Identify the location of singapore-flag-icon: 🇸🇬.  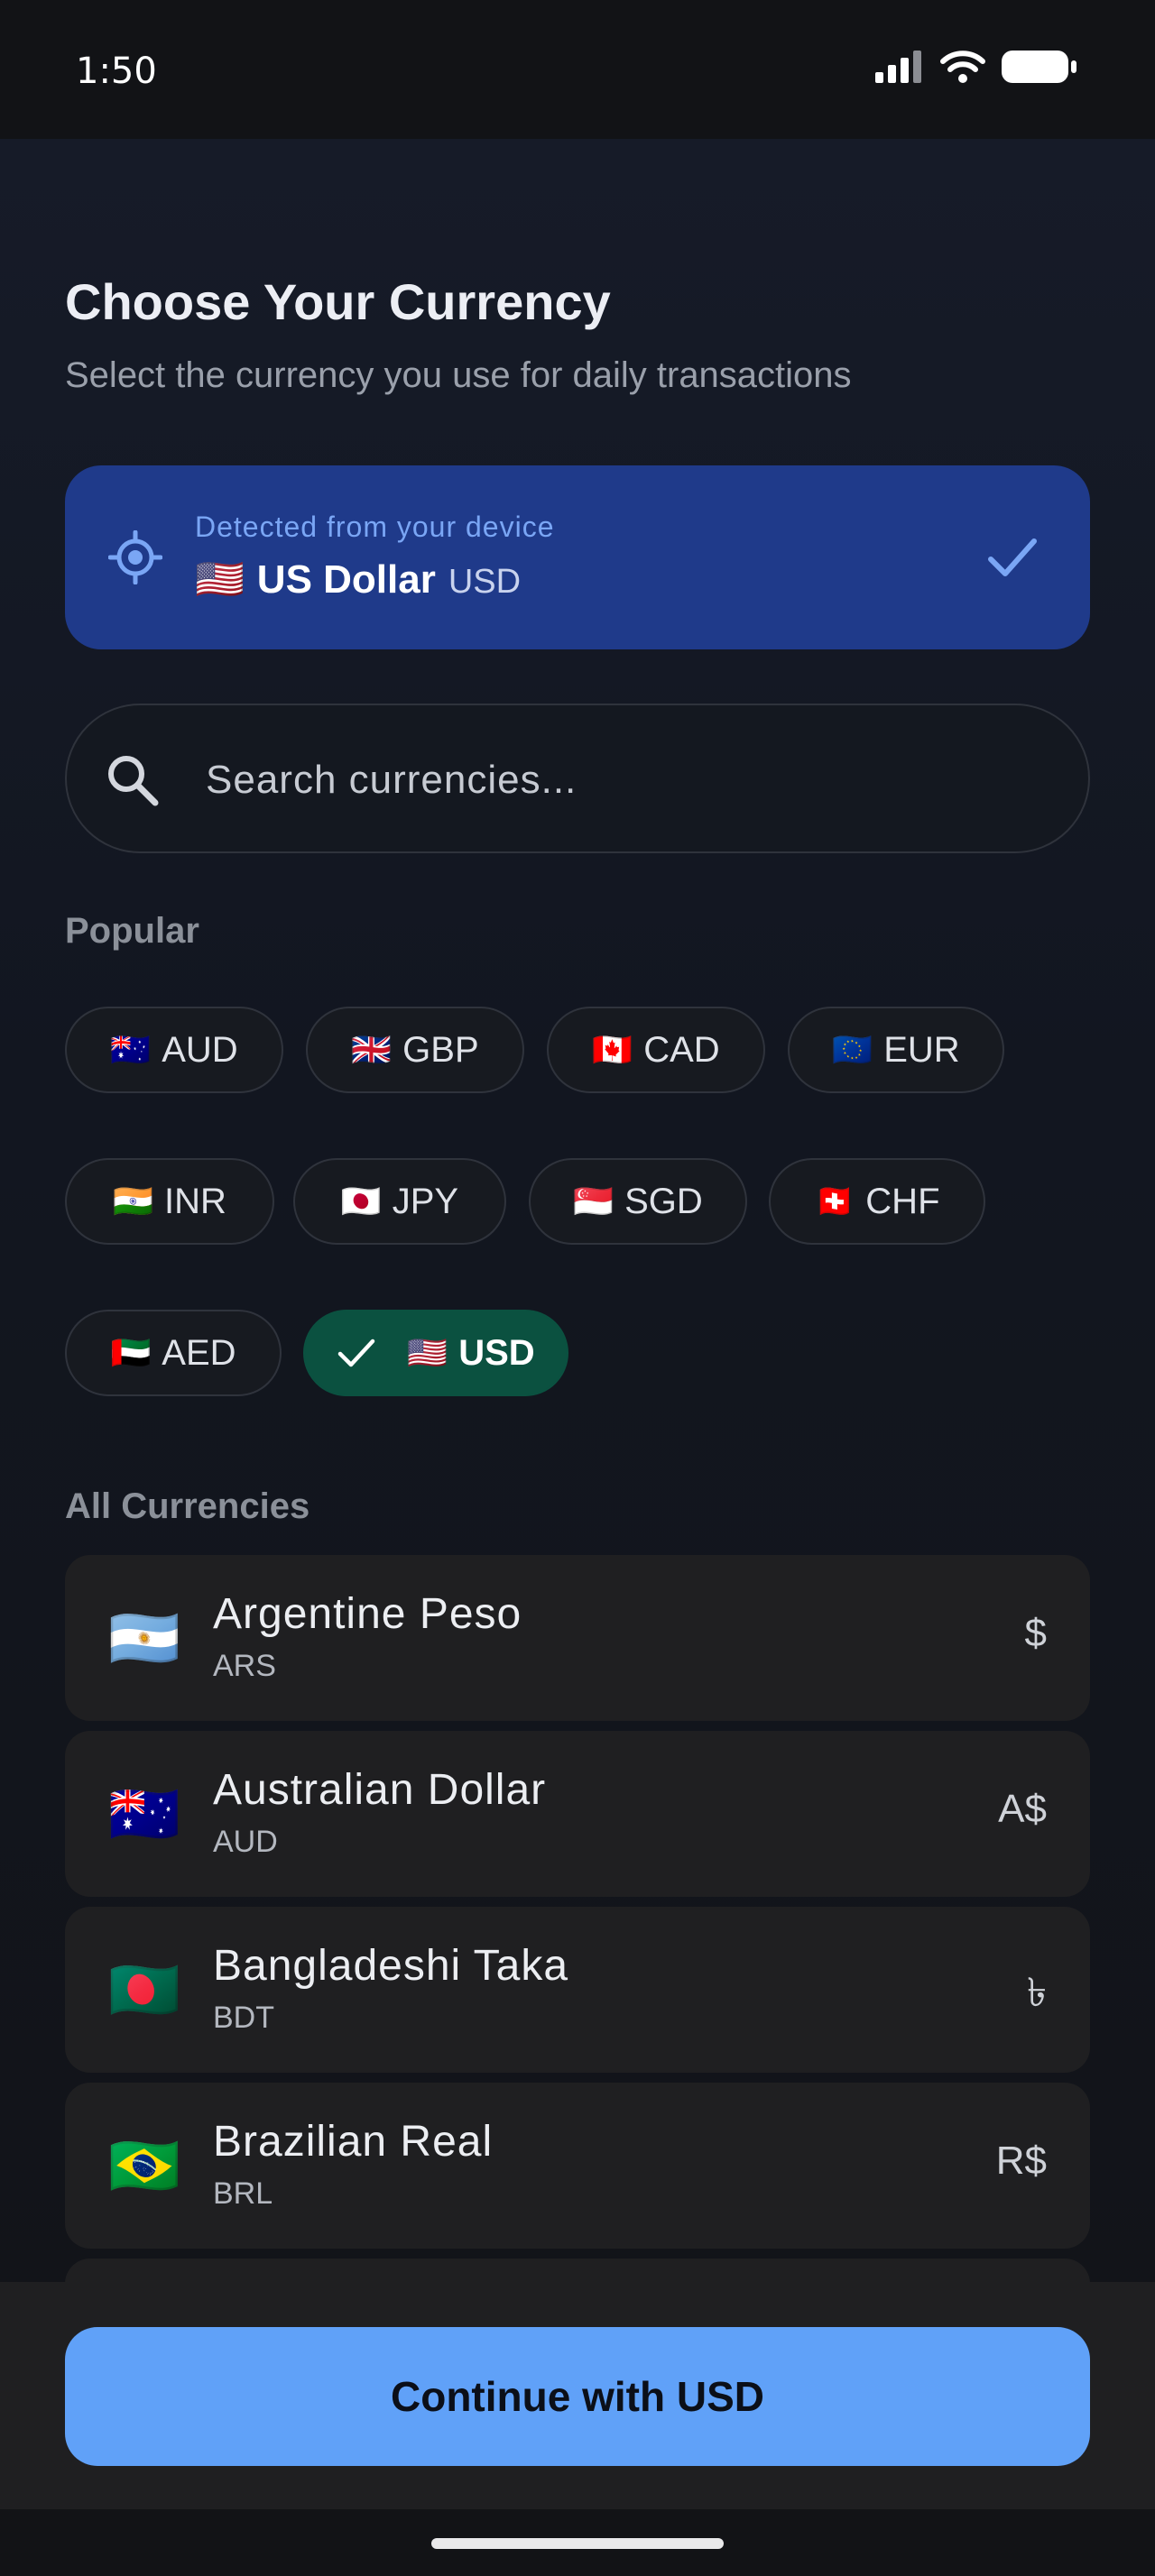
(593, 1201).